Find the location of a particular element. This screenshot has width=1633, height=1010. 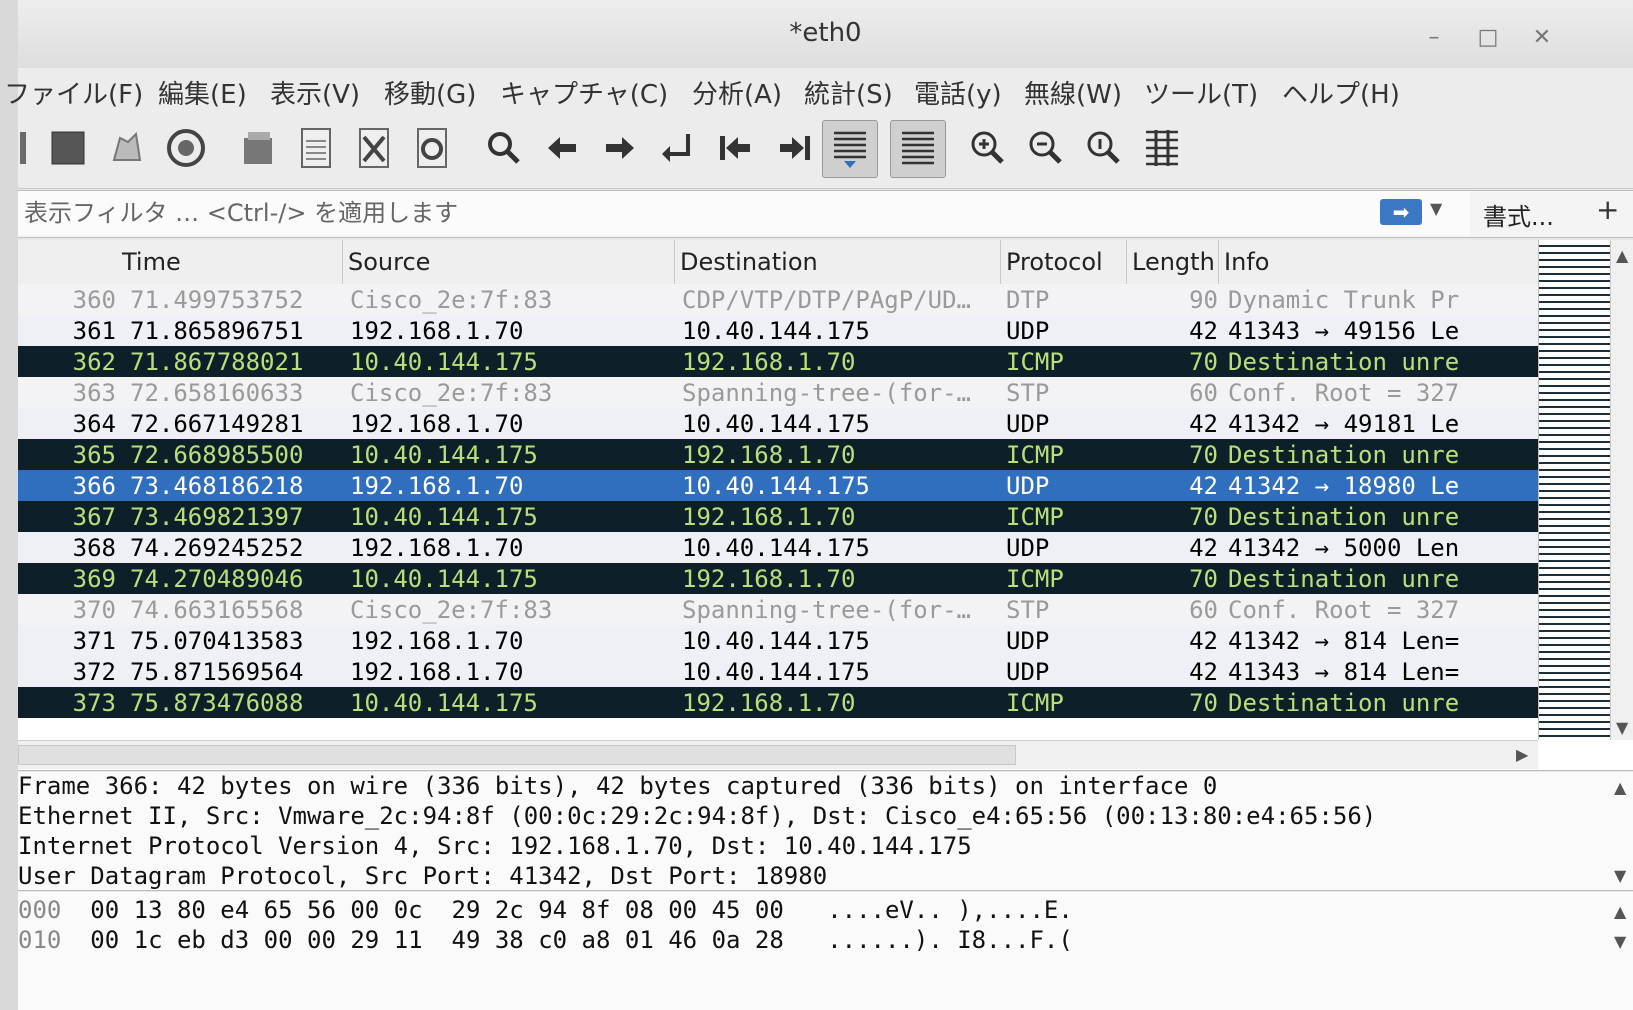

resize-columns-icon is located at coordinates (1162, 148).